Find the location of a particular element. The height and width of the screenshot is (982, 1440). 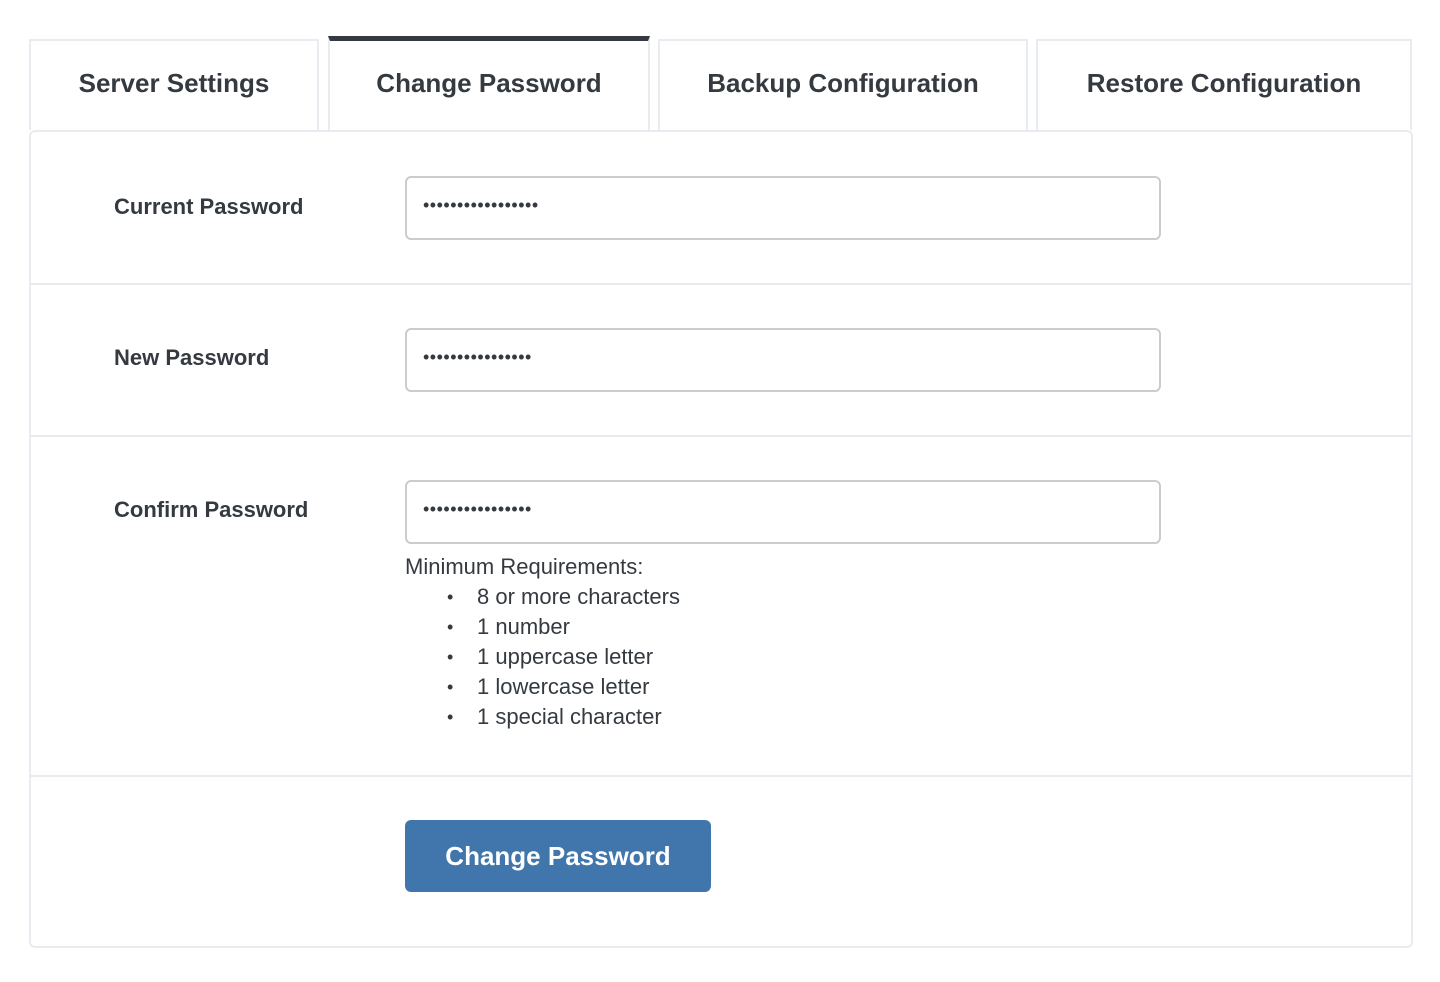

tab-change-password: Change Password is located at coordinates (489, 83).